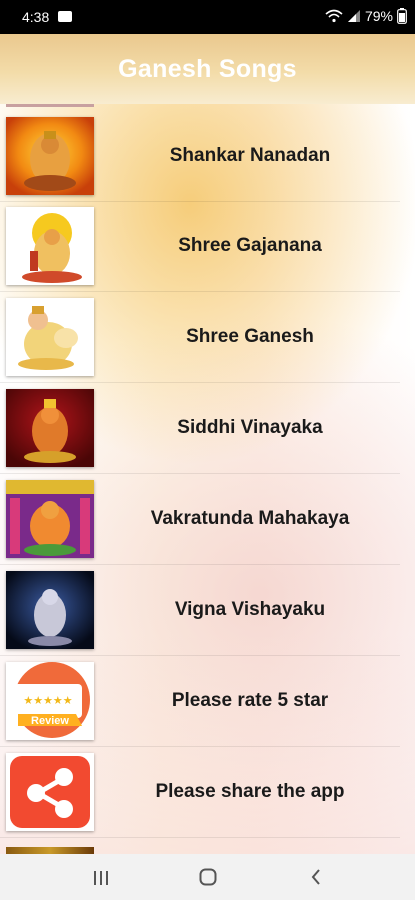  I want to click on status-time: 4:38, so click(36, 17).